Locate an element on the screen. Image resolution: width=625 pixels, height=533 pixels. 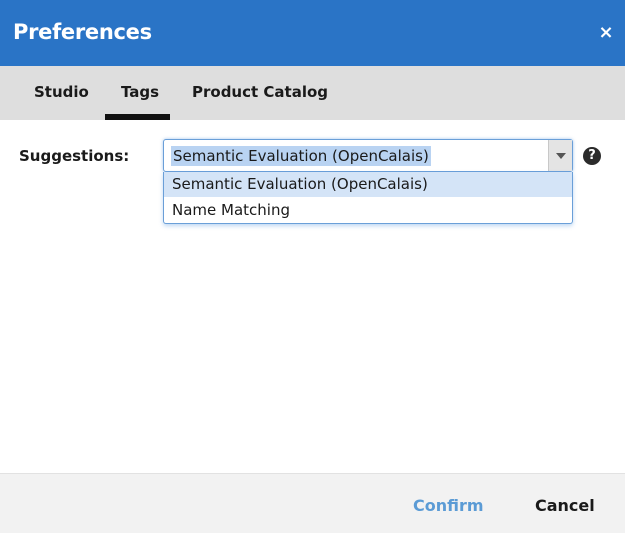
suggestions-label: Suggestions: is located at coordinates (74, 156).